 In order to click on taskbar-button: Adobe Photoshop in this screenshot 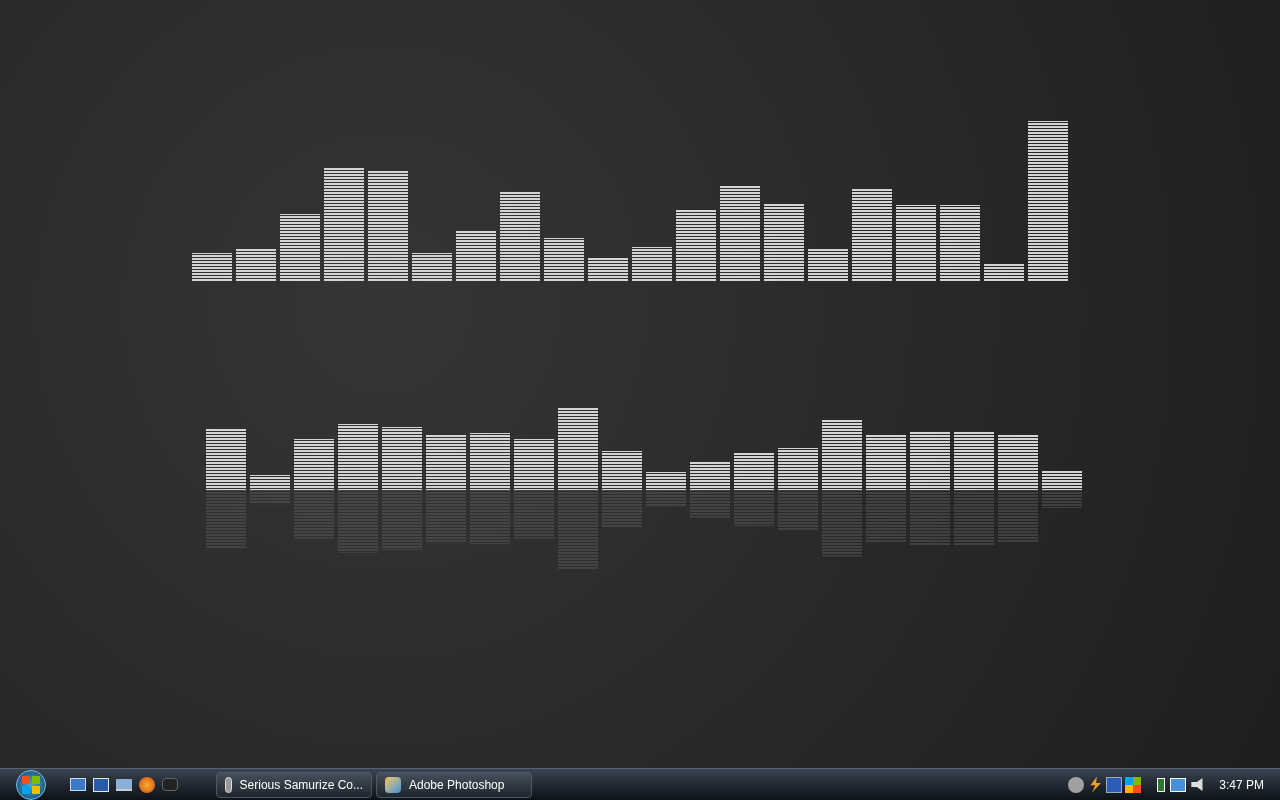, I will do `click(454, 784)`.